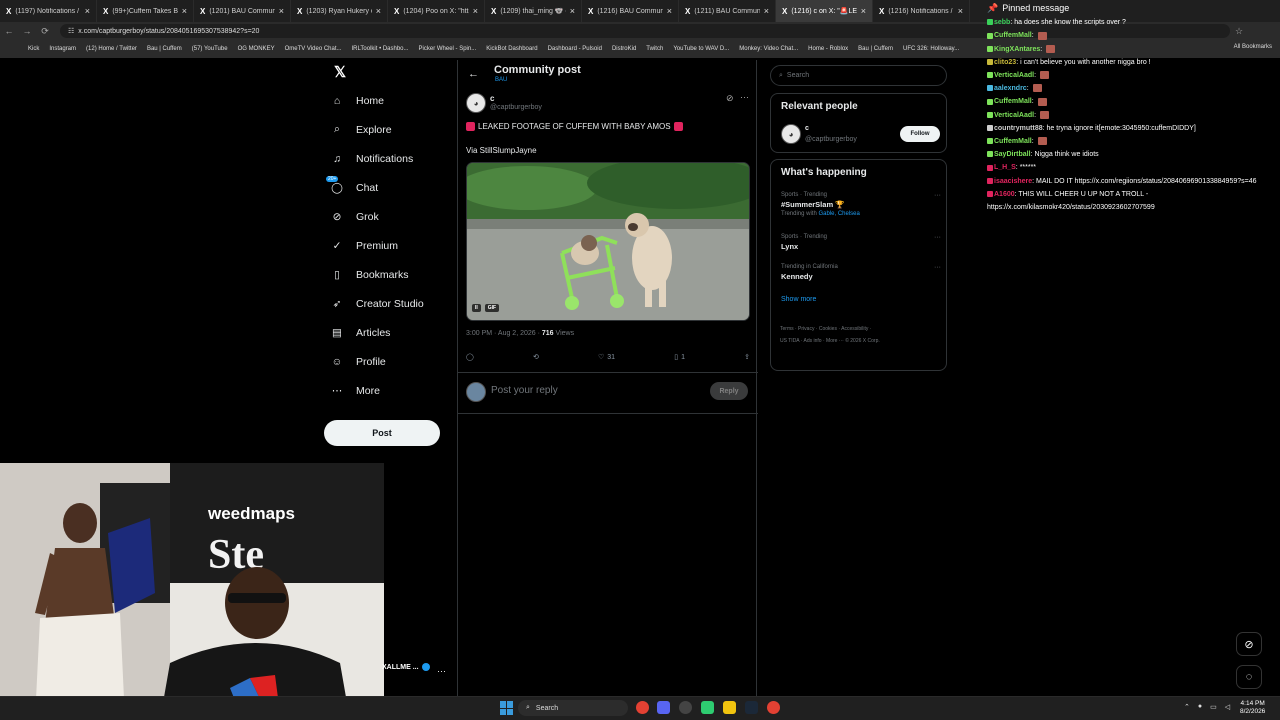  Describe the element at coordinates (791, 134) in the screenshot. I see `relevant-avatar: ◕` at that location.